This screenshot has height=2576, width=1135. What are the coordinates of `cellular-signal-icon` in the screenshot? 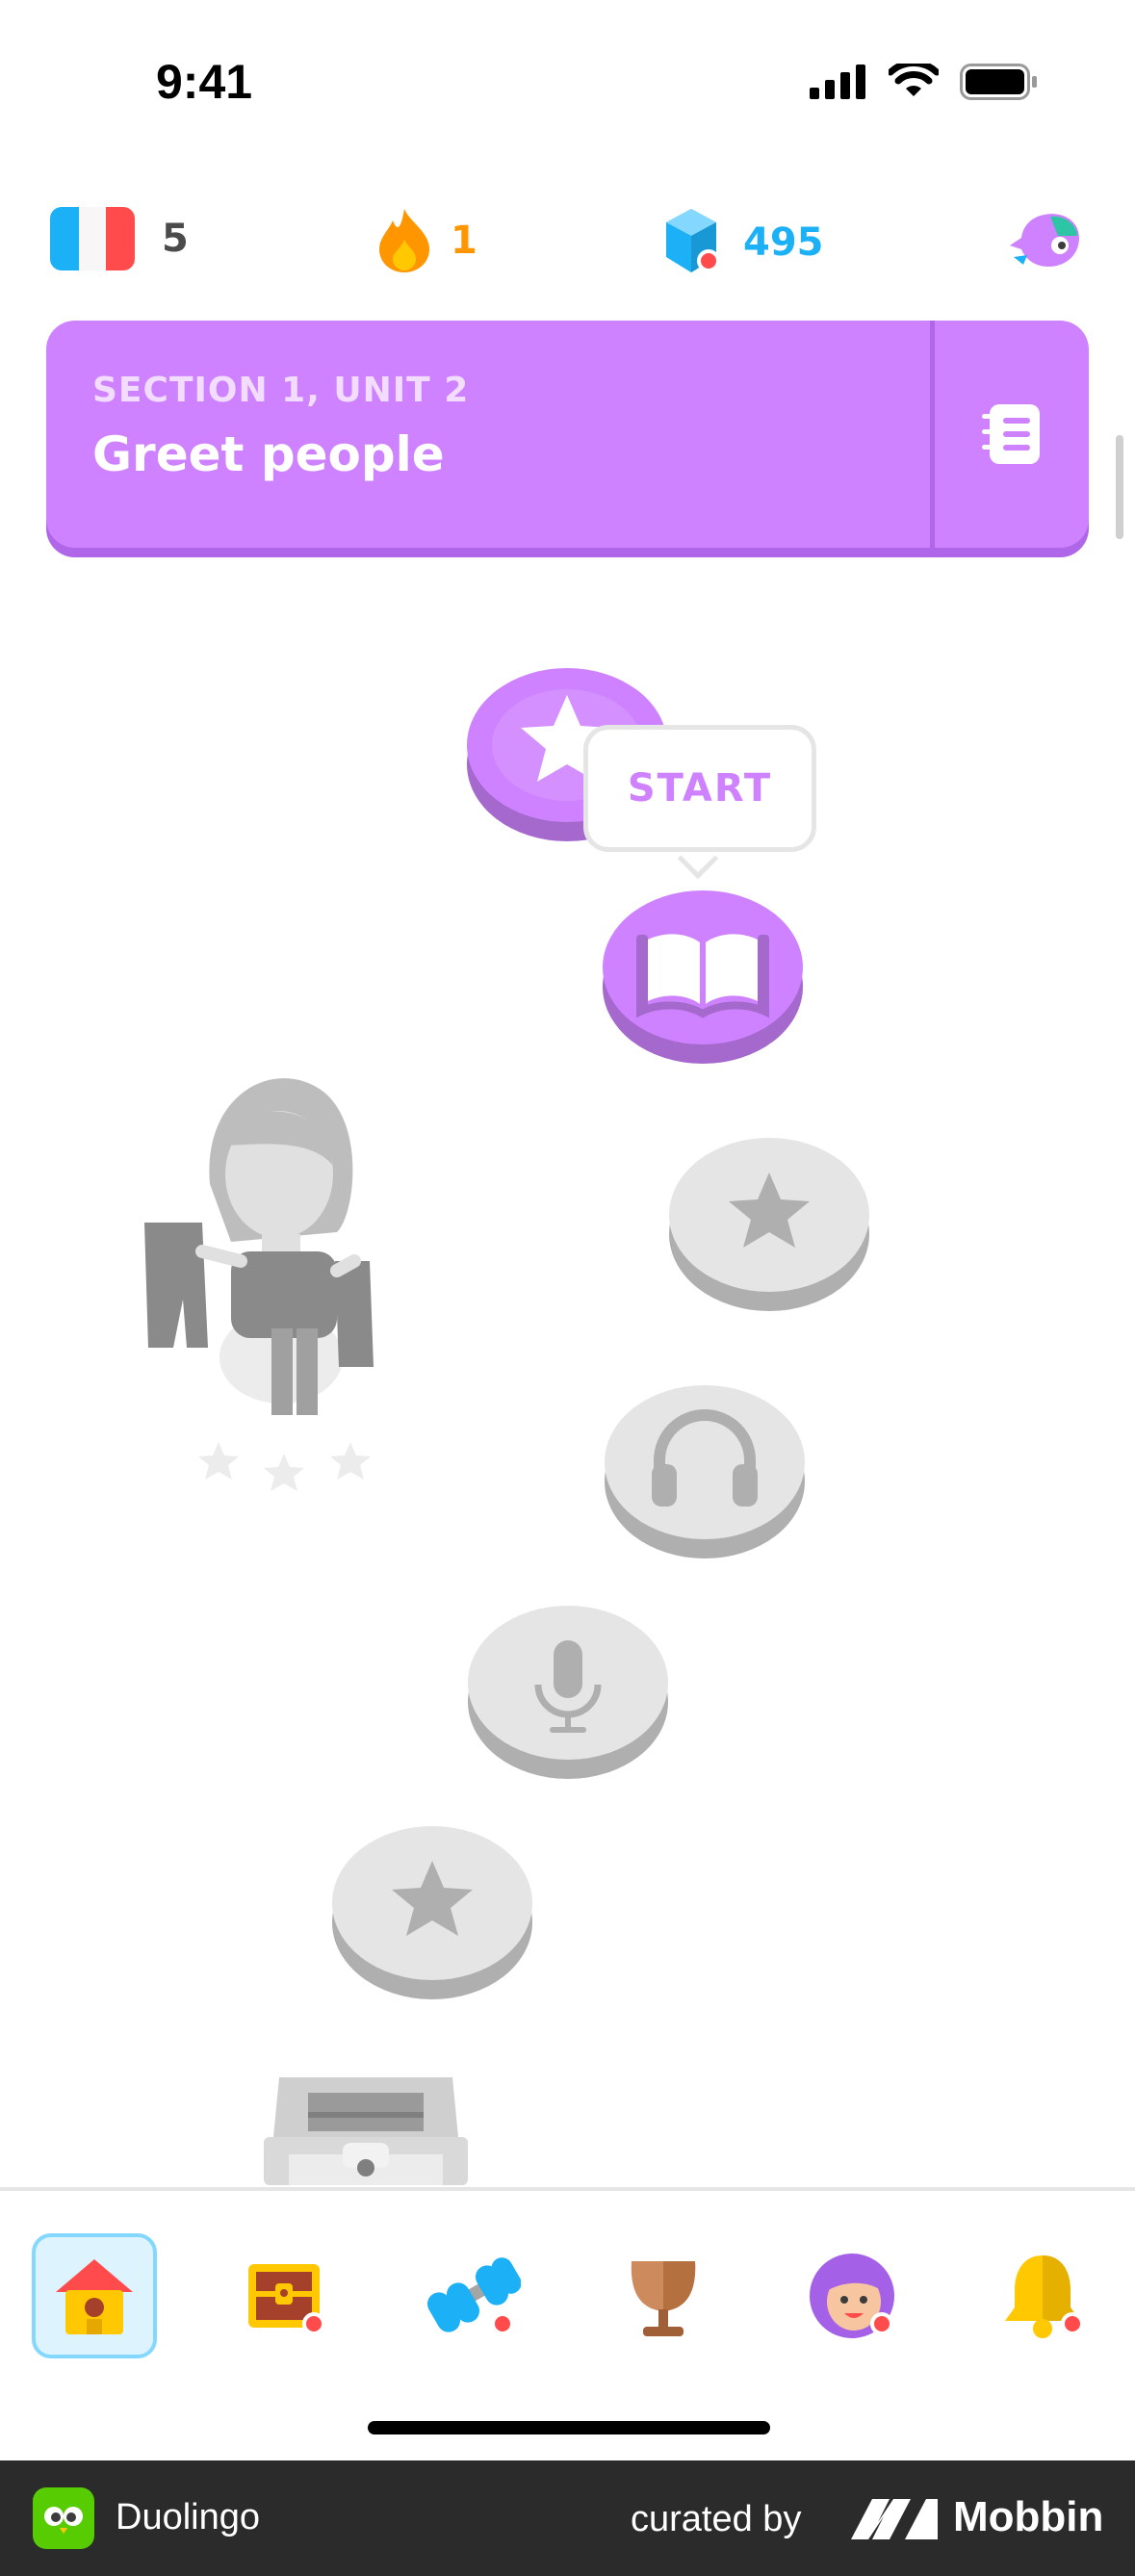 It's located at (837, 81).